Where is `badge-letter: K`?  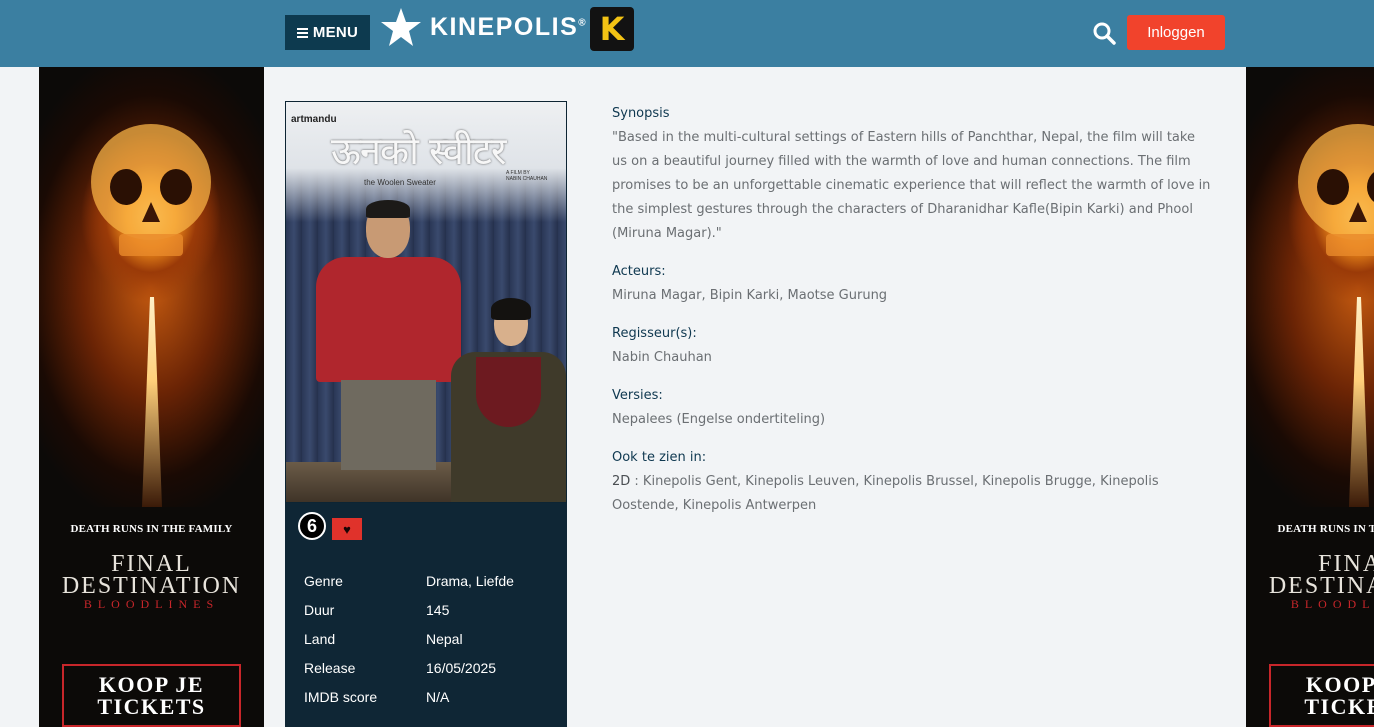
badge-letter: K is located at coordinates (612, 29).